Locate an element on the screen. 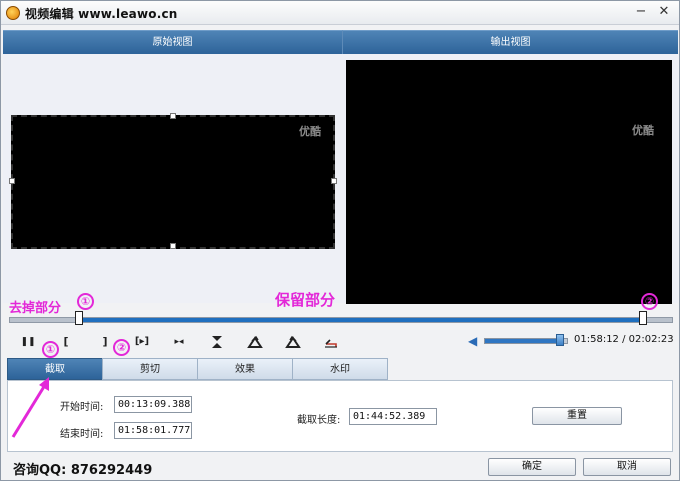 The width and height of the screenshot is (680, 481). output-watermark: 优酷 is located at coordinates (643, 130).